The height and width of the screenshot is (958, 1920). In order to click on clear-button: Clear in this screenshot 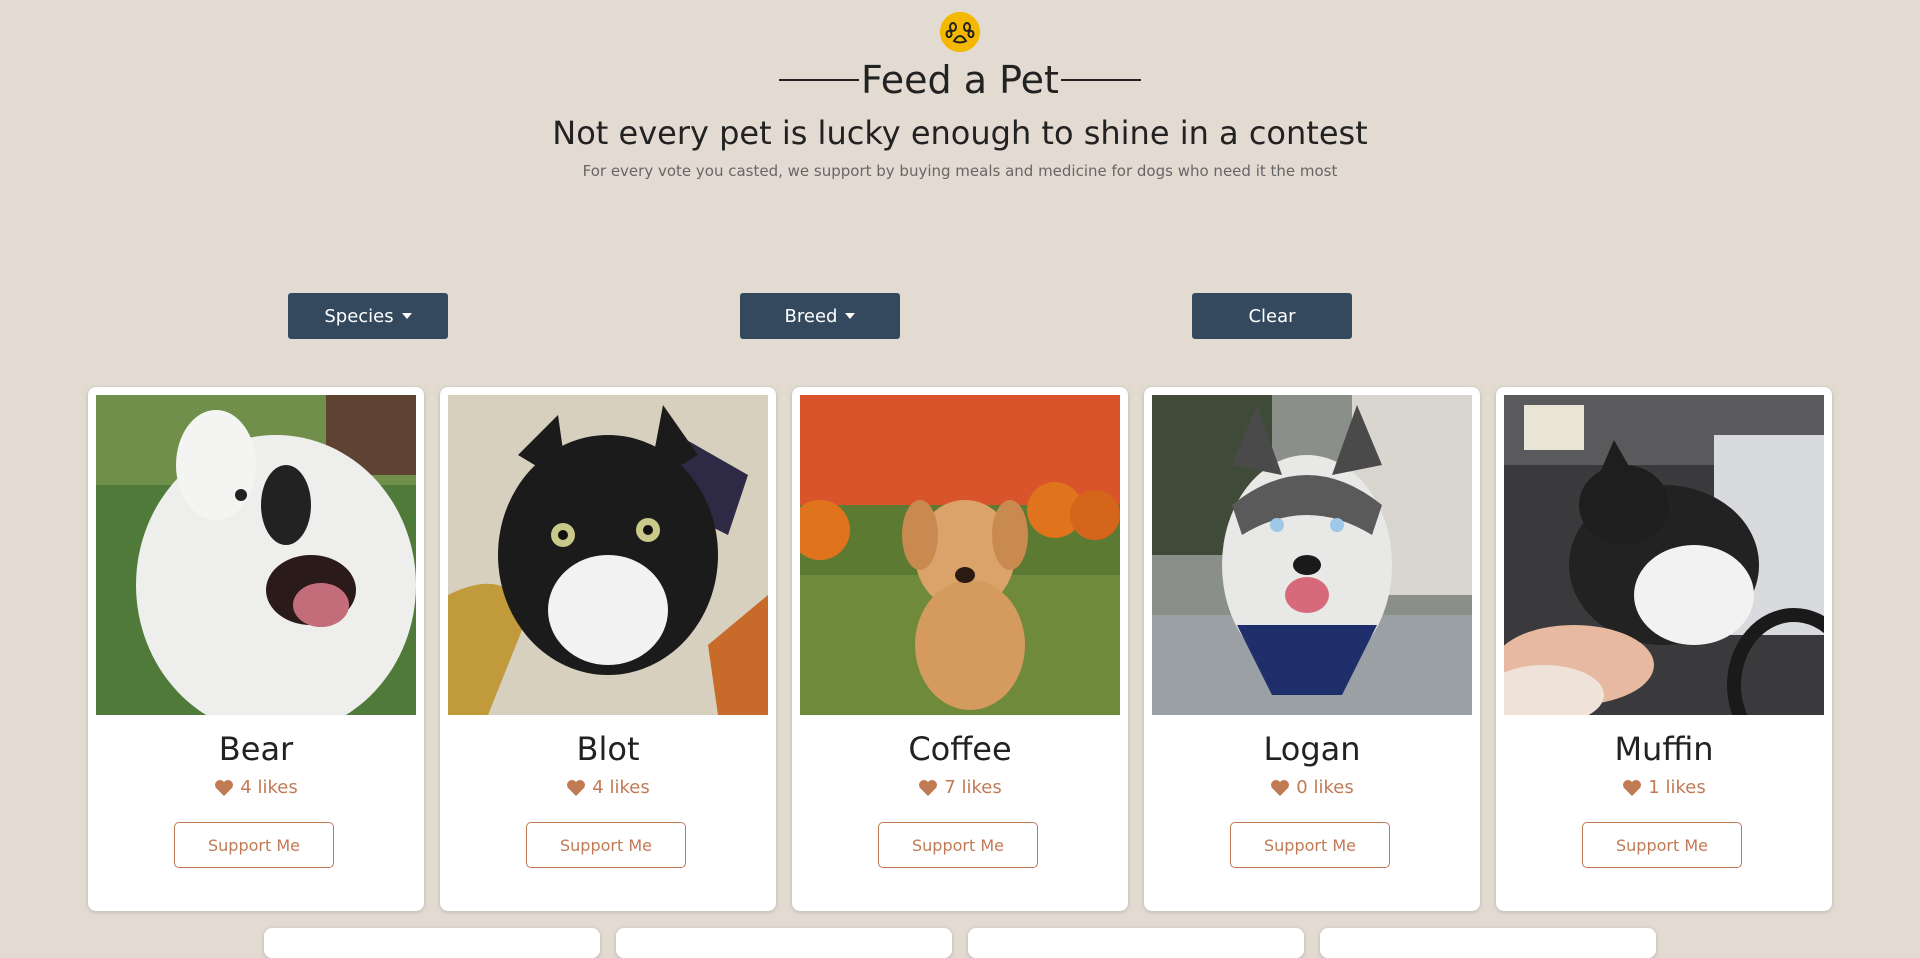, I will do `click(1272, 316)`.